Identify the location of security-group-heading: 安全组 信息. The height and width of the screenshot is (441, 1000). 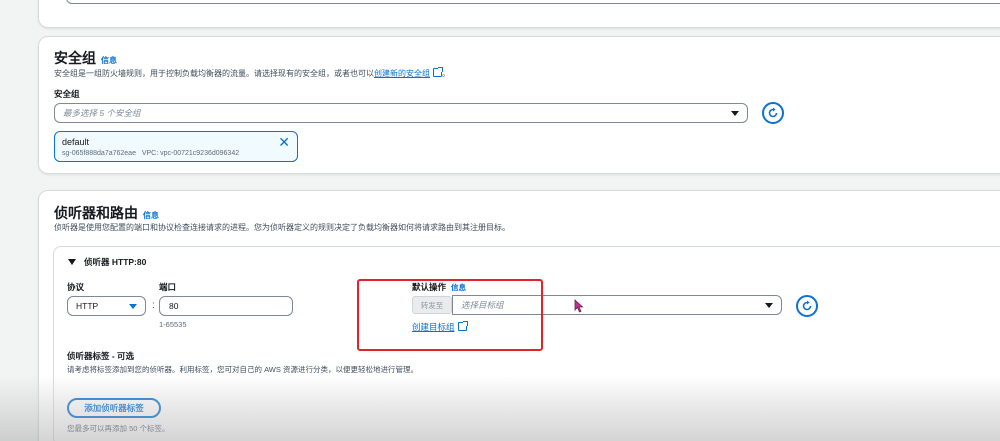
(85, 58).